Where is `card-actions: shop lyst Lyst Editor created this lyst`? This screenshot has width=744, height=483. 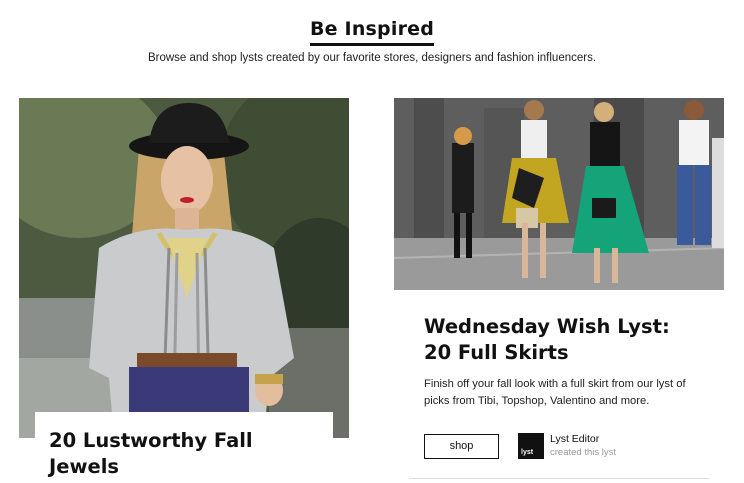
card-actions: shop lyst Lyst Editor created this lyst is located at coordinates (559, 446).